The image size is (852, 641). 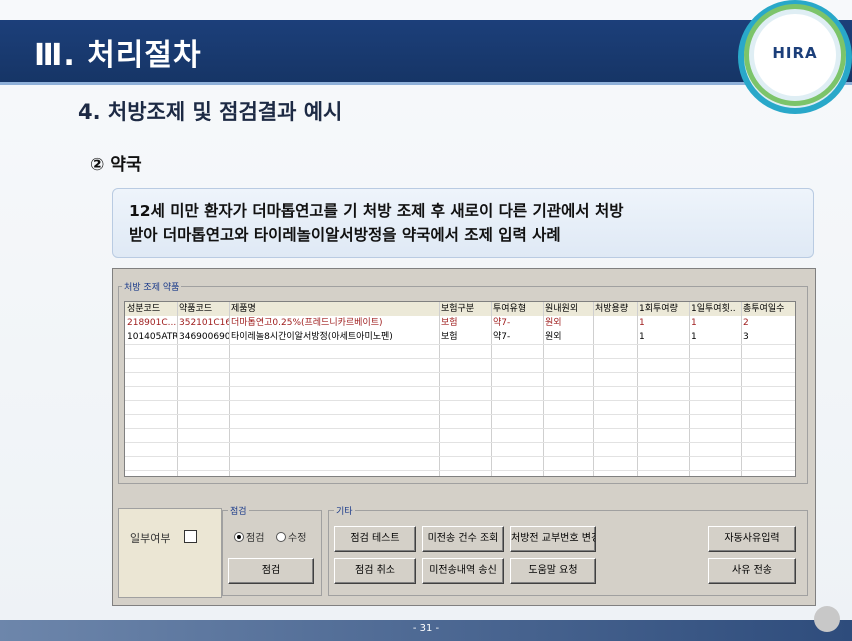 What do you see at coordinates (553, 539) in the screenshot?
I see `change-rx-id-button: 처방전 교부번호 변경신` at bounding box center [553, 539].